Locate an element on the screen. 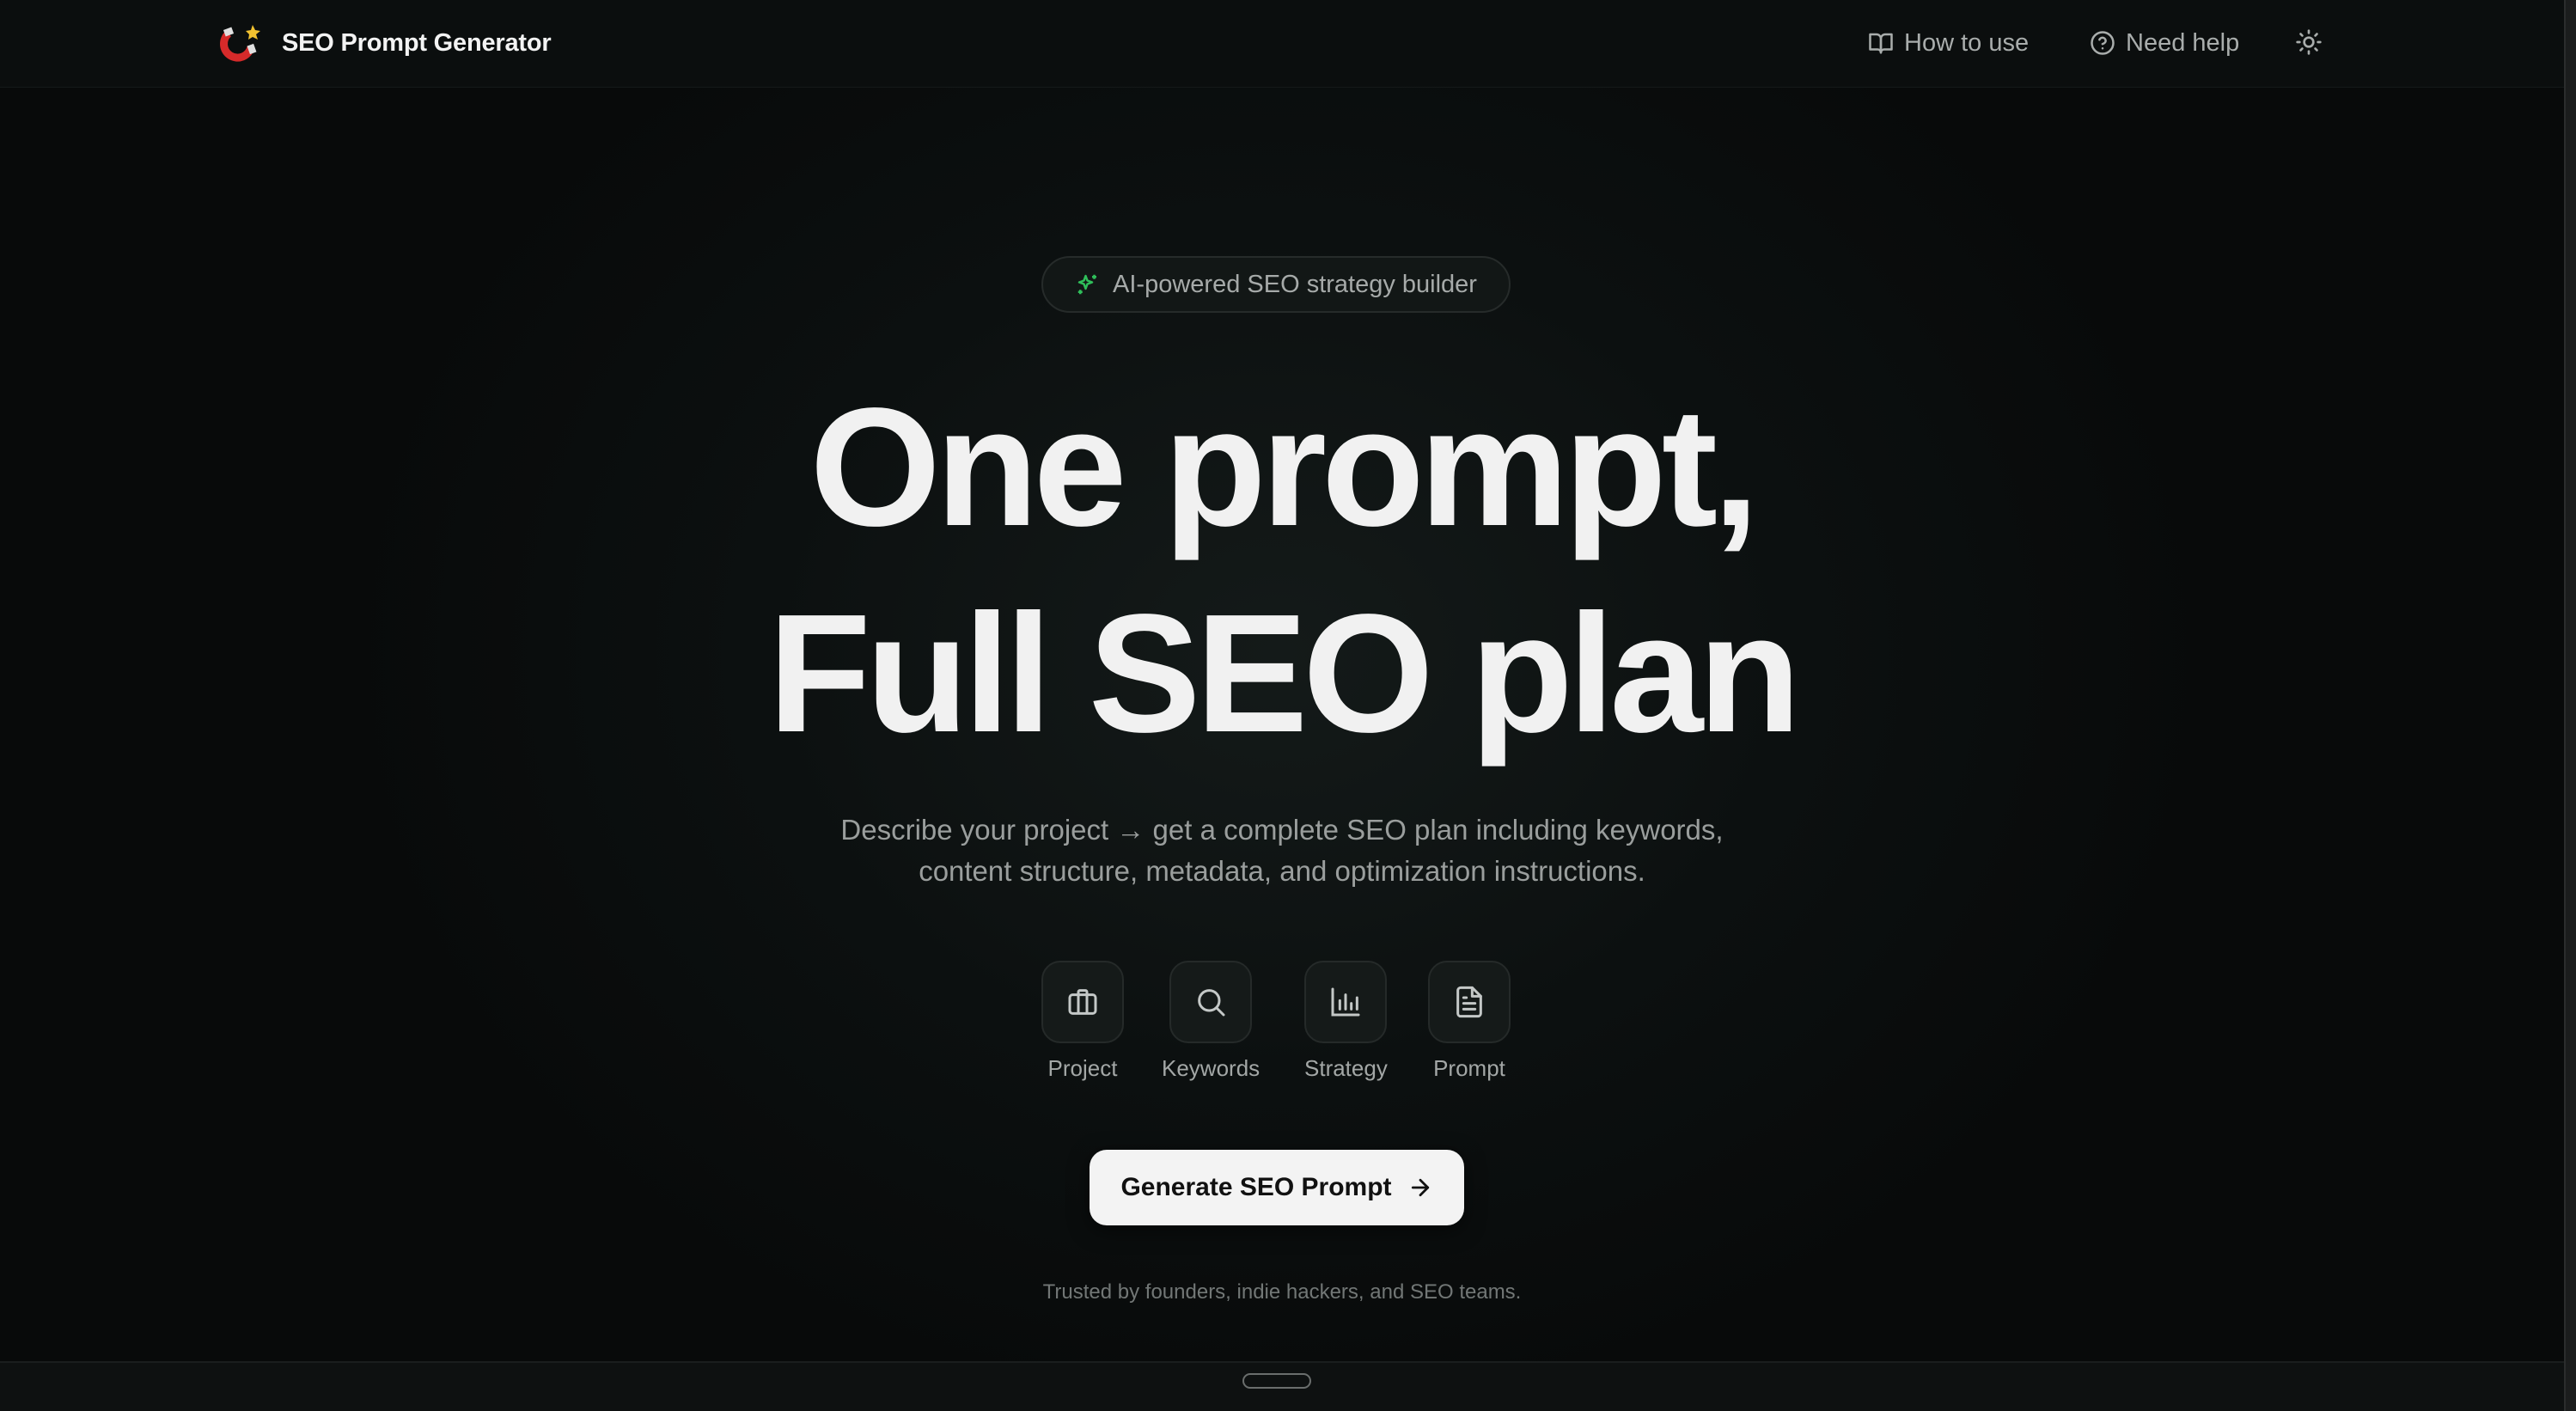 This screenshot has height=1411, width=2576. nav-how-to-use-link: How to use is located at coordinates (1948, 43).